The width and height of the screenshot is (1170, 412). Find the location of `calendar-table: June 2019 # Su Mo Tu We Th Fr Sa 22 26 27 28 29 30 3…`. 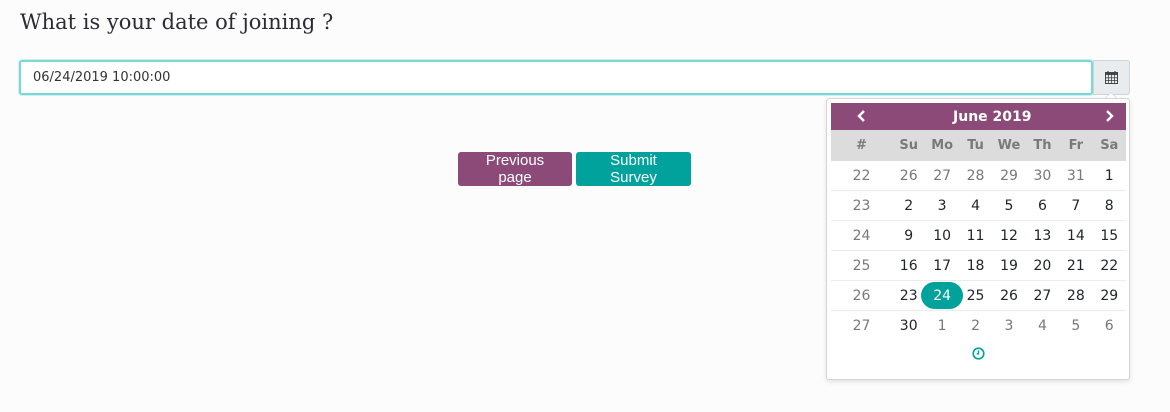

calendar-table: June 2019 # Su Mo Tu We Th Fr Sa 22 26 27 28 29 30 3… is located at coordinates (978, 221).